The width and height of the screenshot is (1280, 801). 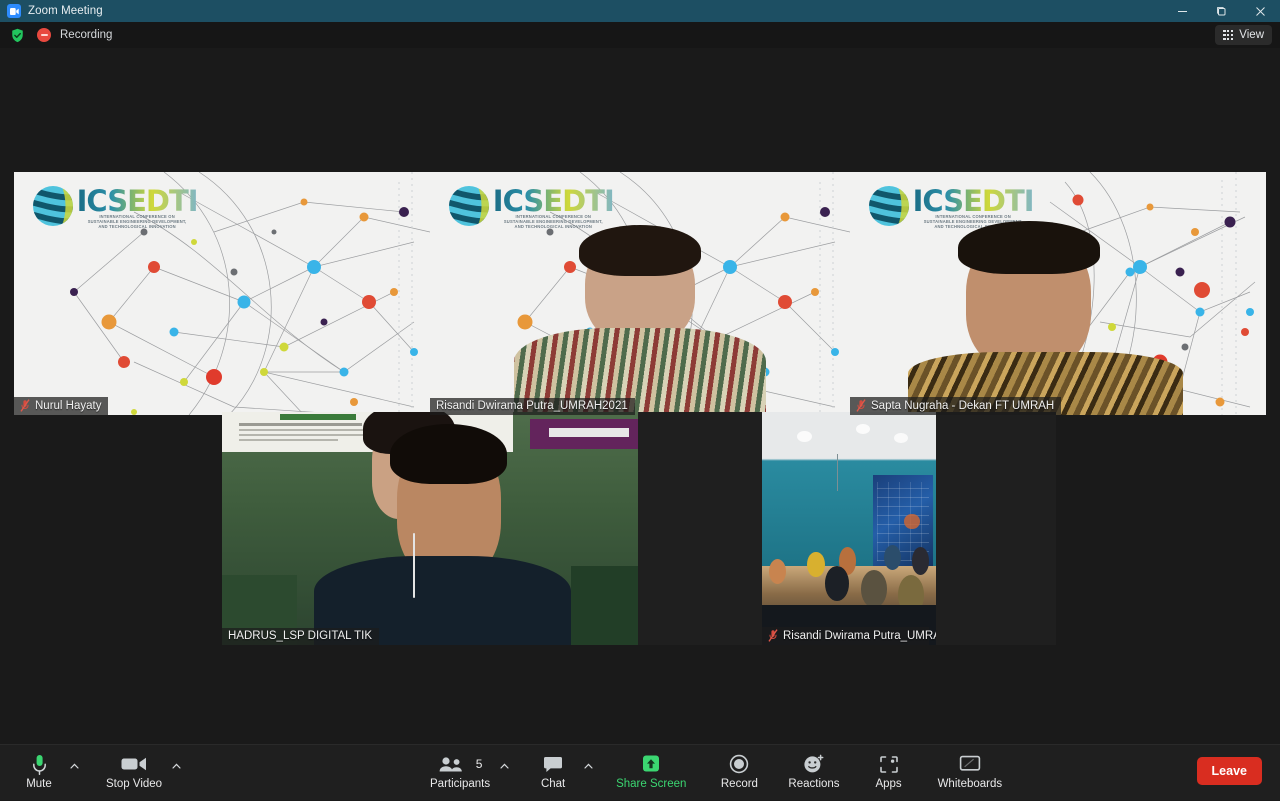 What do you see at coordinates (970, 784) in the screenshot?
I see `whiteboards-label: Whiteboards` at bounding box center [970, 784].